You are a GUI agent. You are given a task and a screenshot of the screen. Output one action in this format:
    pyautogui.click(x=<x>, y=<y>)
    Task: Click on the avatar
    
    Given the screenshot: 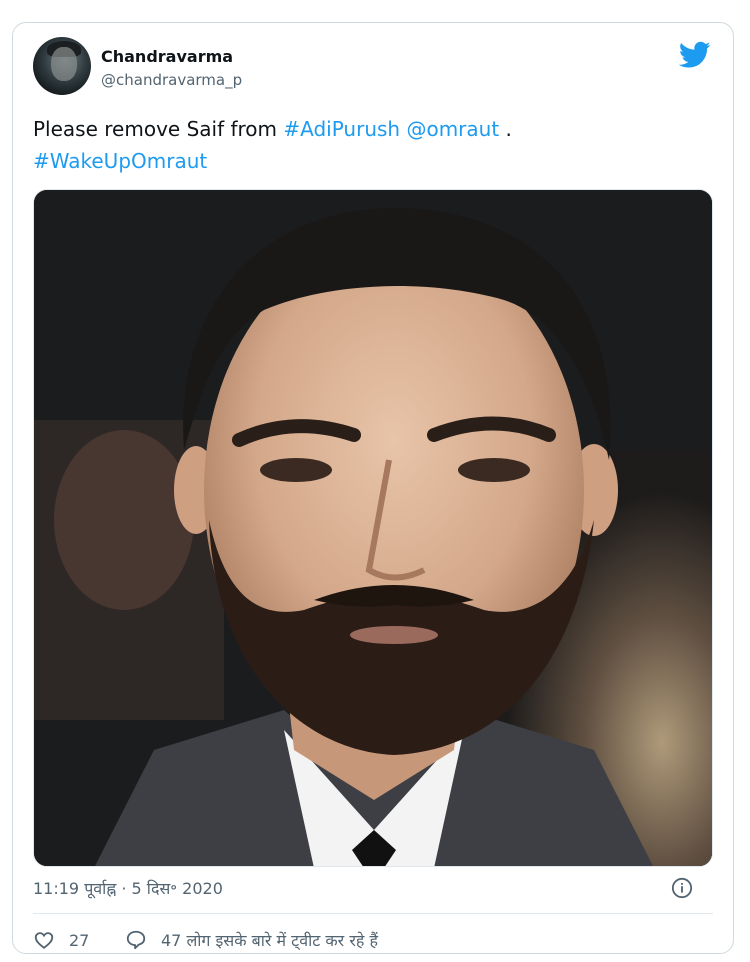 What is the action you would take?
    pyautogui.click(x=62, y=66)
    